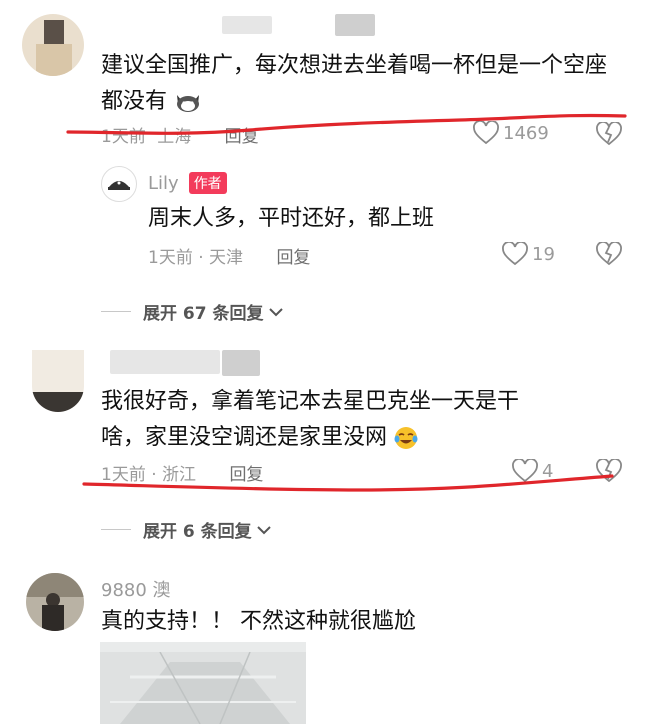 Image resolution: width=650 pixels, height=724 pixels. Describe the element at coordinates (406, 438) in the screenshot. I see `laughing-crying-emoji` at that location.